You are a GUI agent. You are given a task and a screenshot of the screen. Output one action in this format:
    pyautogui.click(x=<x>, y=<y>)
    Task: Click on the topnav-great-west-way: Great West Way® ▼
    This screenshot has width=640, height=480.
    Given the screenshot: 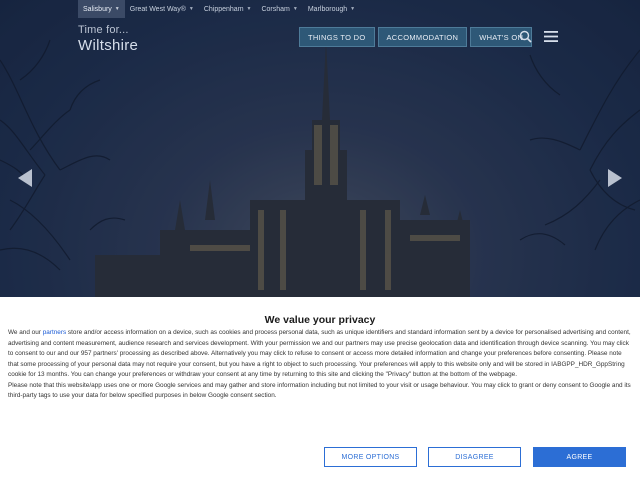 What is the action you would take?
    pyautogui.click(x=162, y=9)
    